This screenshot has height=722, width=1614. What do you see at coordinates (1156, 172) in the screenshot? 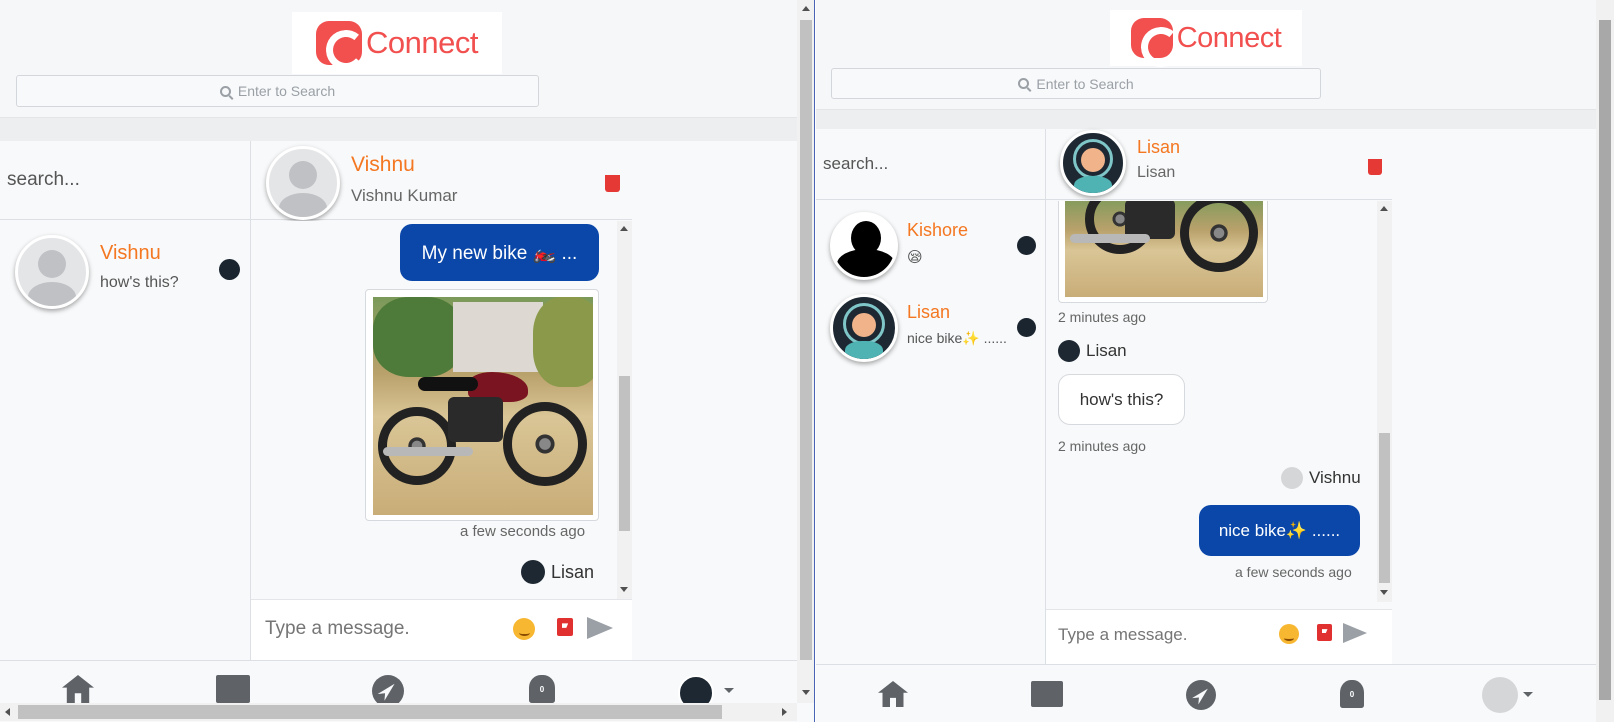
I see `chat-header-subtitle: Lisan` at bounding box center [1156, 172].